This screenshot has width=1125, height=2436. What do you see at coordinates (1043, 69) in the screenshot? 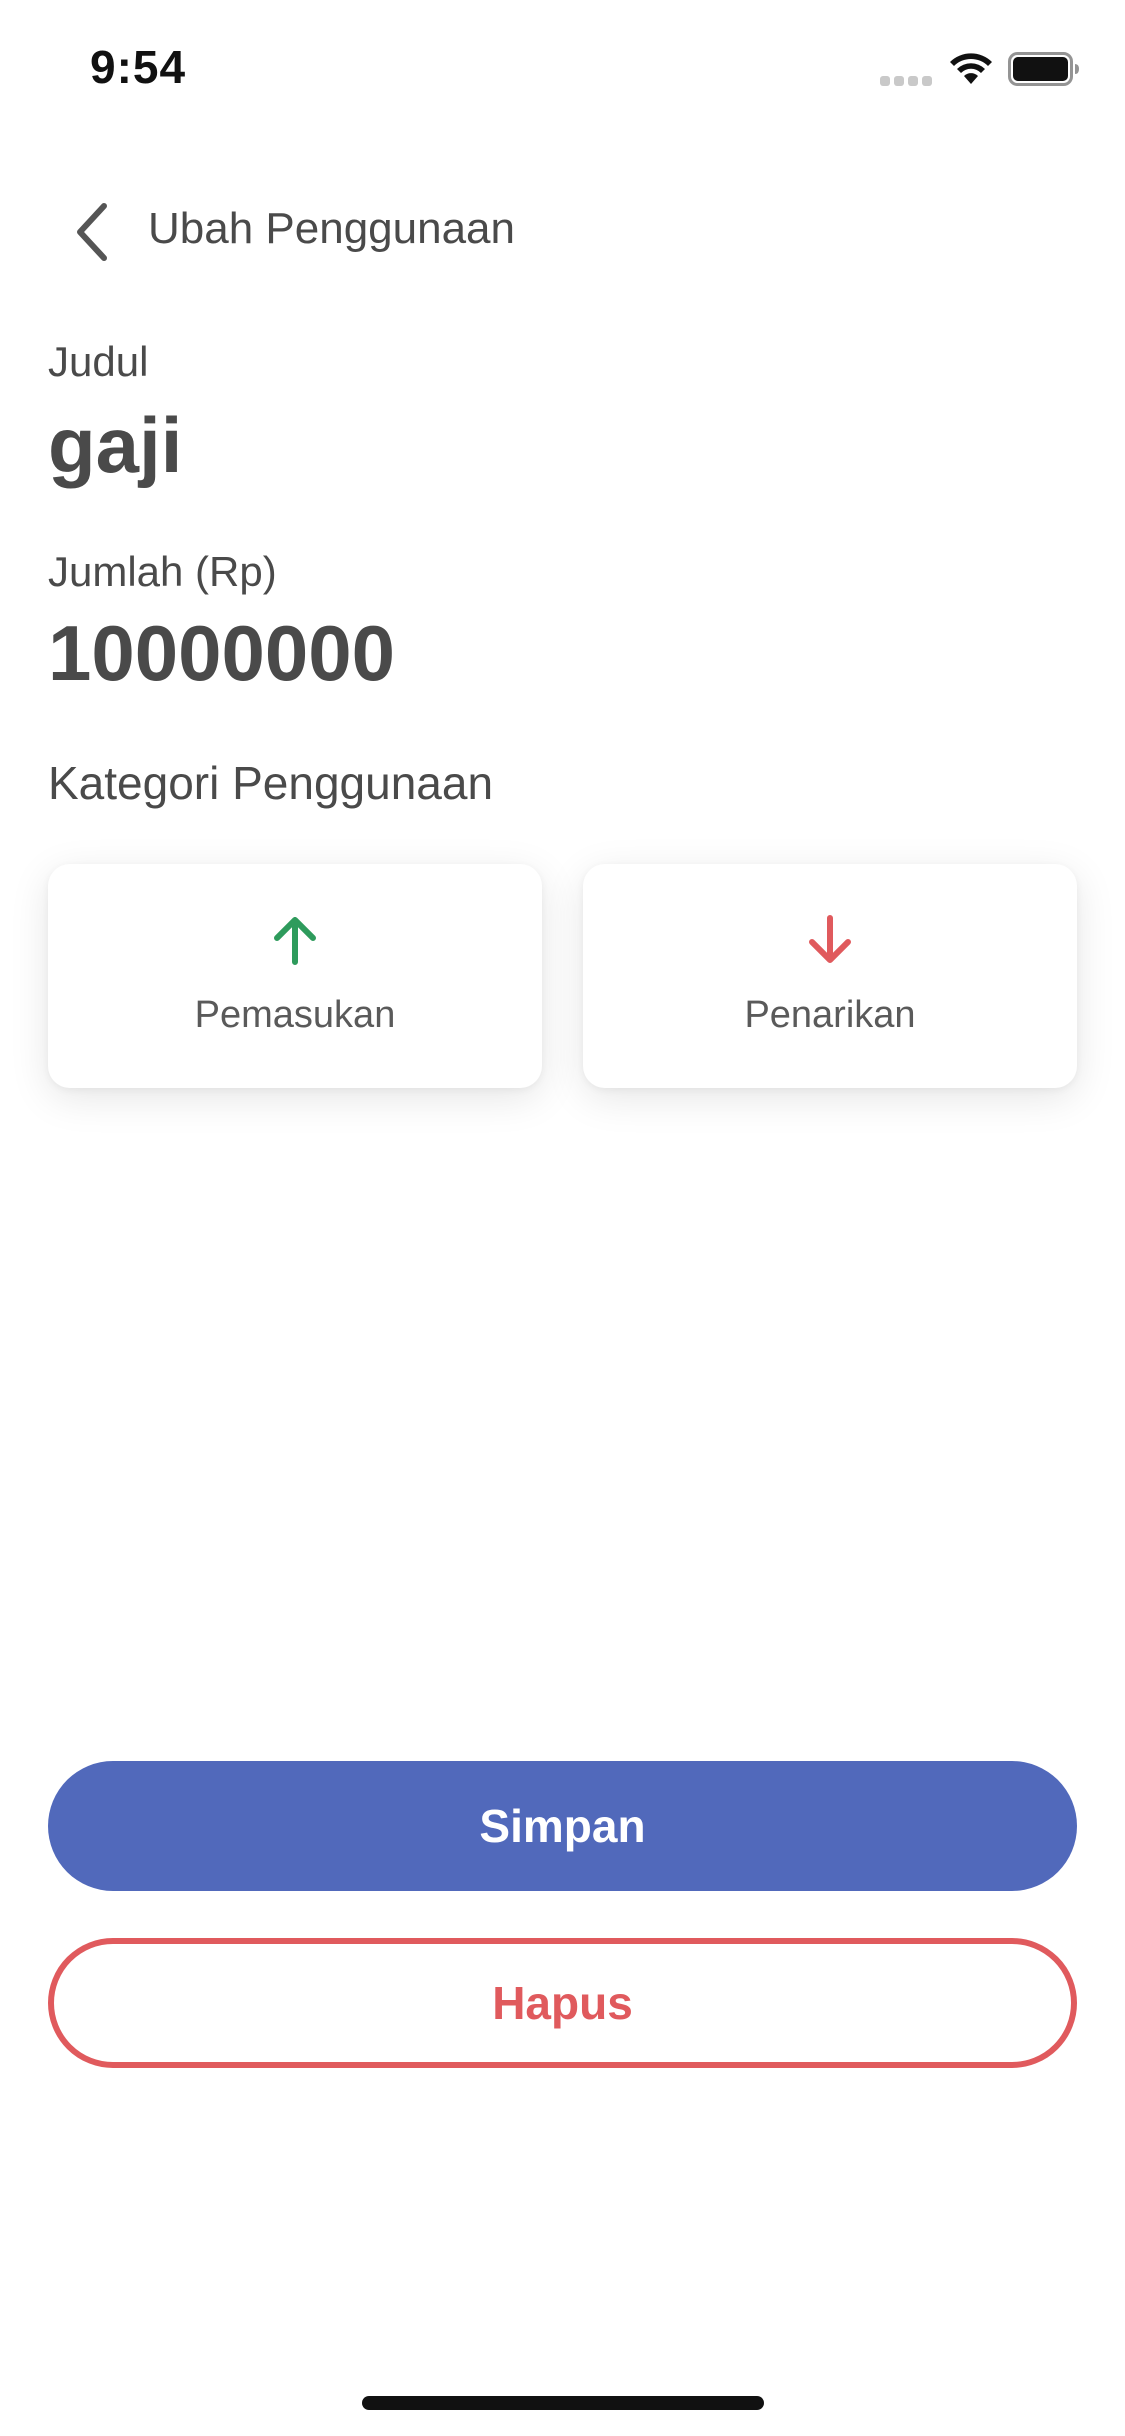
I see `battery-icon` at bounding box center [1043, 69].